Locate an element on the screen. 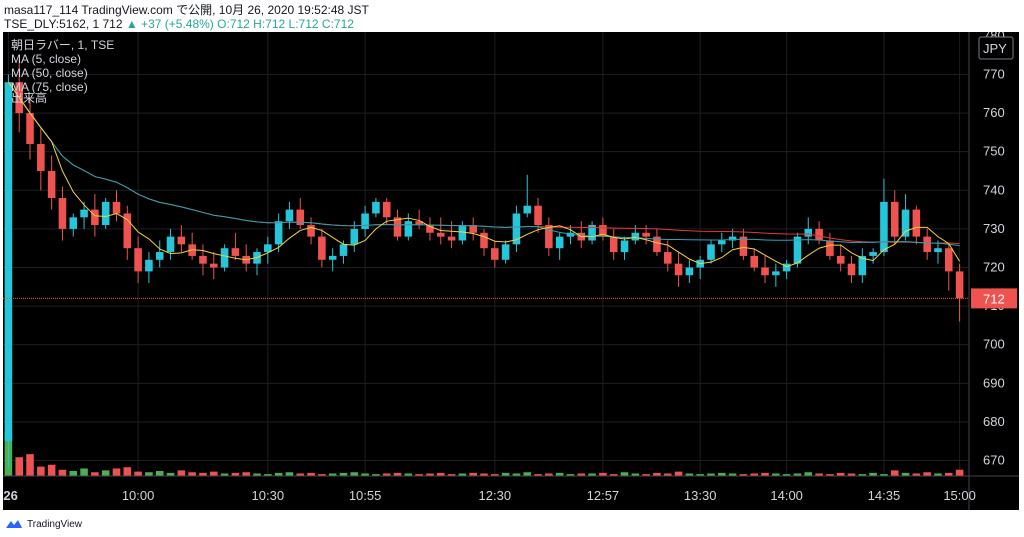  currency-label: JPY is located at coordinates (995, 48).